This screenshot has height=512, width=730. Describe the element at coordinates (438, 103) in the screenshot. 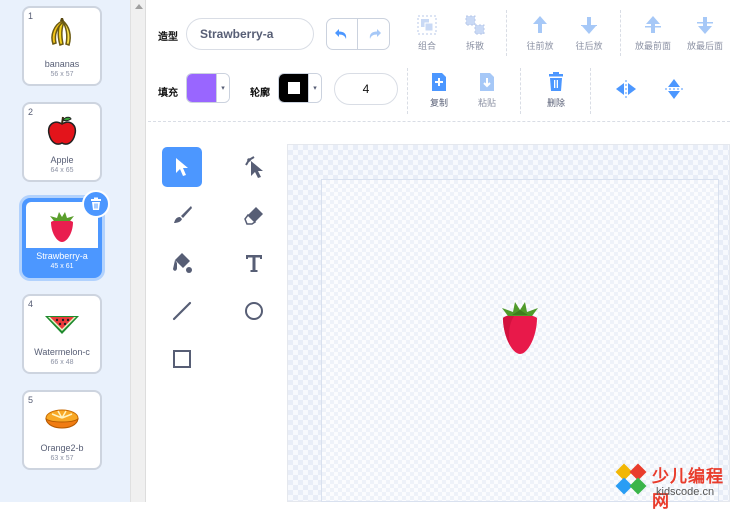

I see `copy-label: 复制` at that location.